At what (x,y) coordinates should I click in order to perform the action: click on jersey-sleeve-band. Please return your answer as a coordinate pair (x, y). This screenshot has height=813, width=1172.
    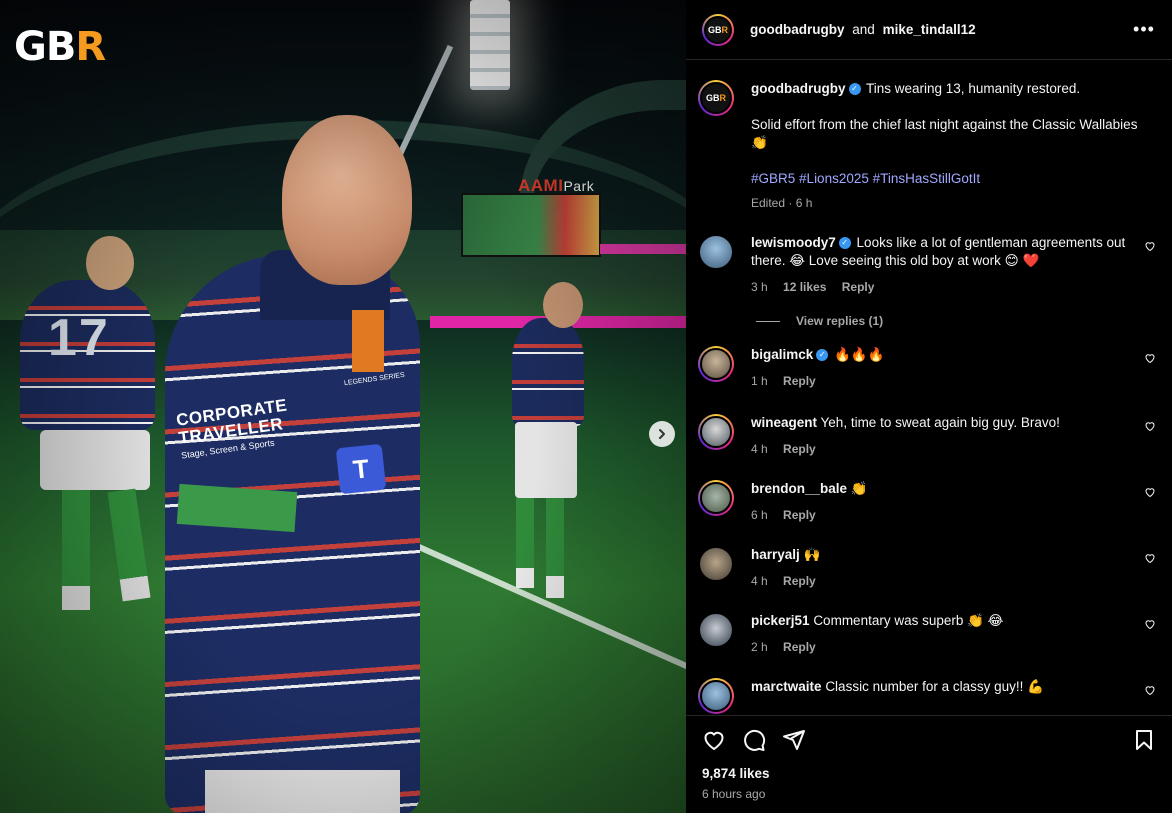
    Looking at the image, I should click on (237, 508).